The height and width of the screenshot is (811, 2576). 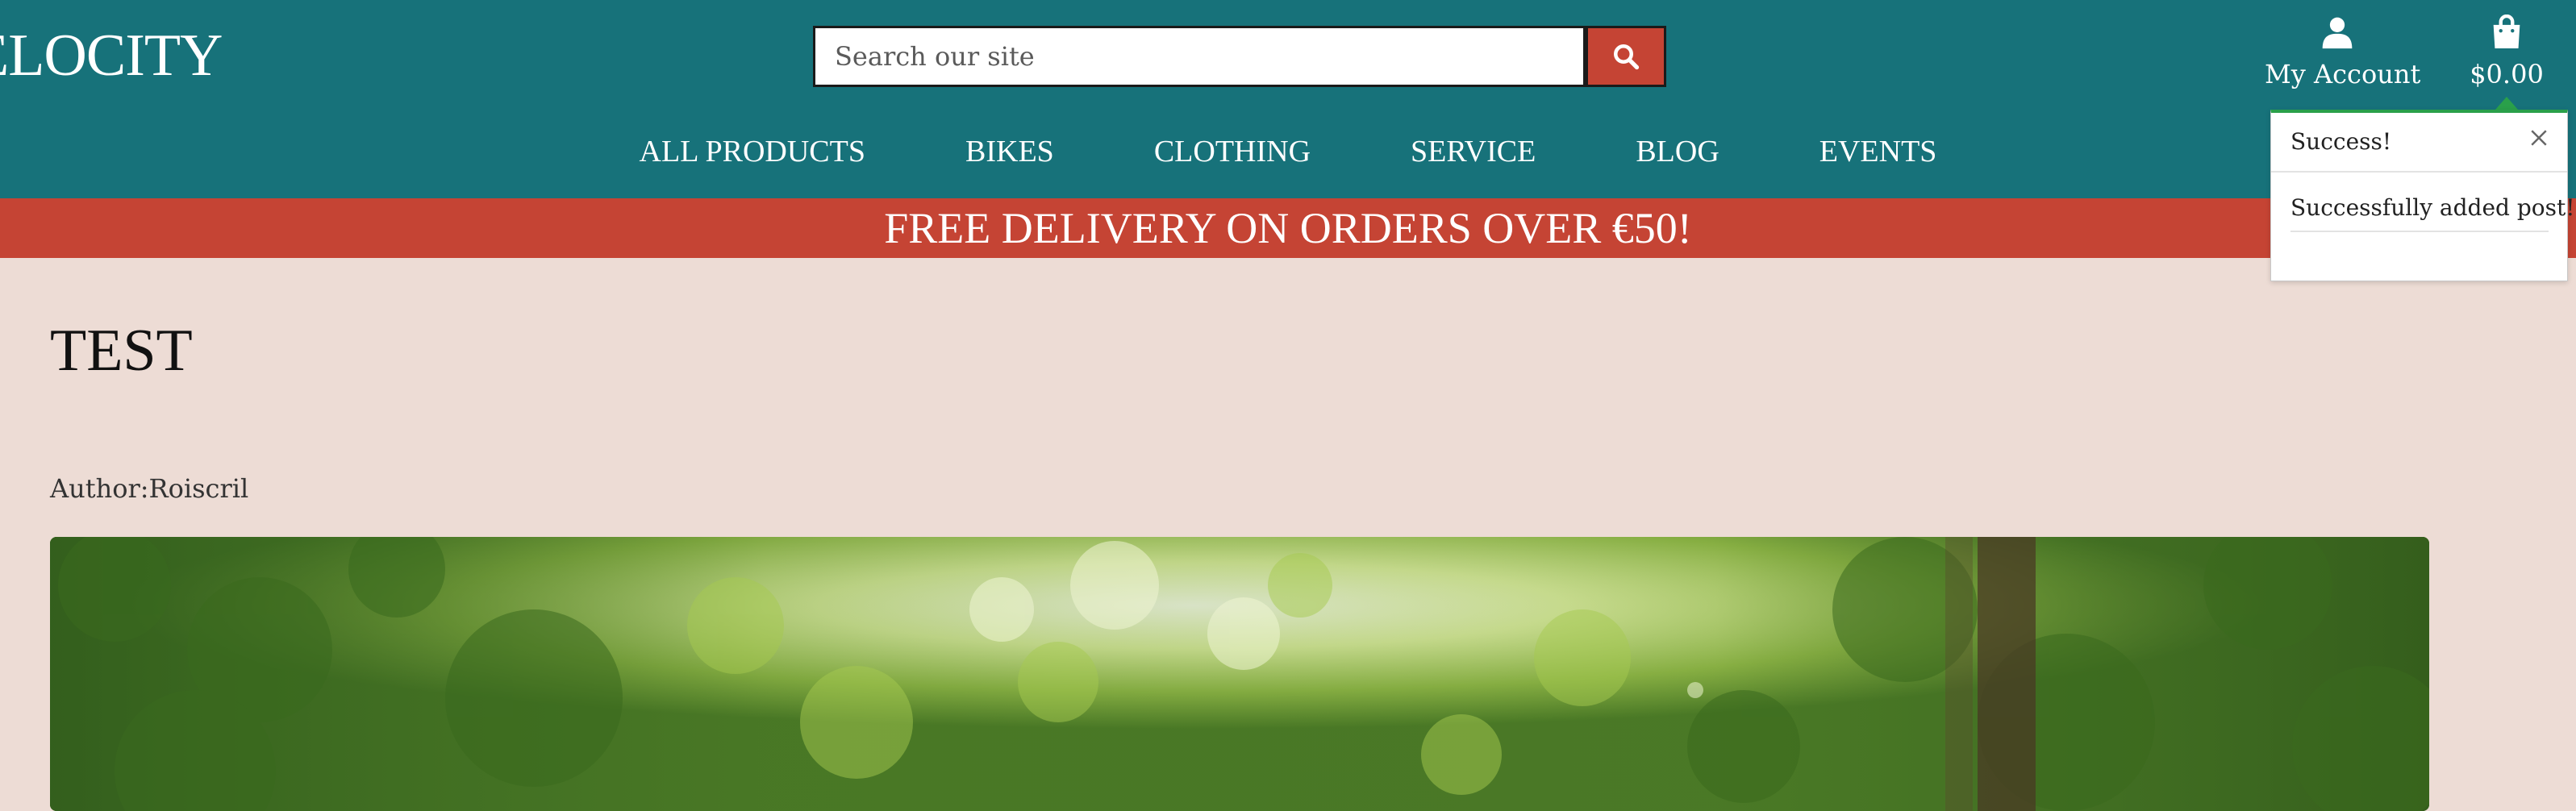 What do you see at coordinates (1473, 152) in the screenshot?
I see `nav-item-service: SERVICE` at bounding box center [1473, 152].